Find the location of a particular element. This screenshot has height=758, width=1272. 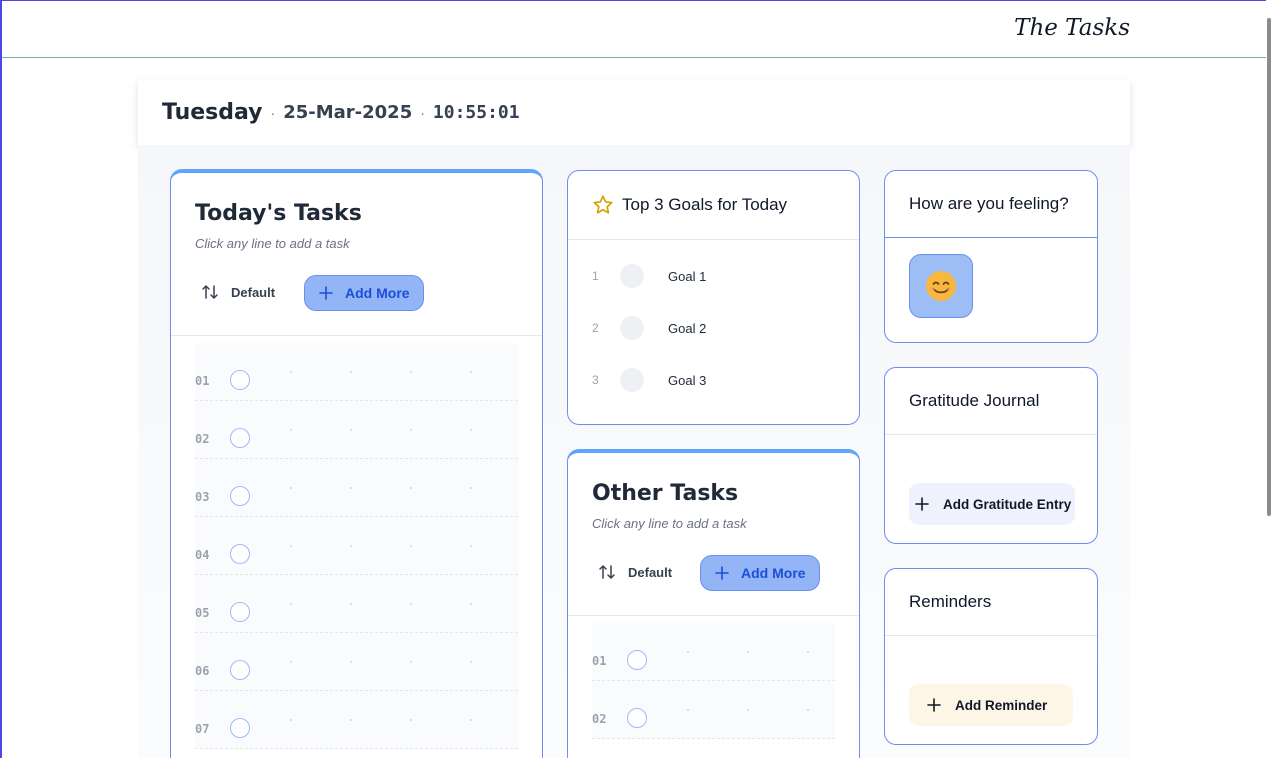

line-number: 06 is located at coordinates (202, 671).